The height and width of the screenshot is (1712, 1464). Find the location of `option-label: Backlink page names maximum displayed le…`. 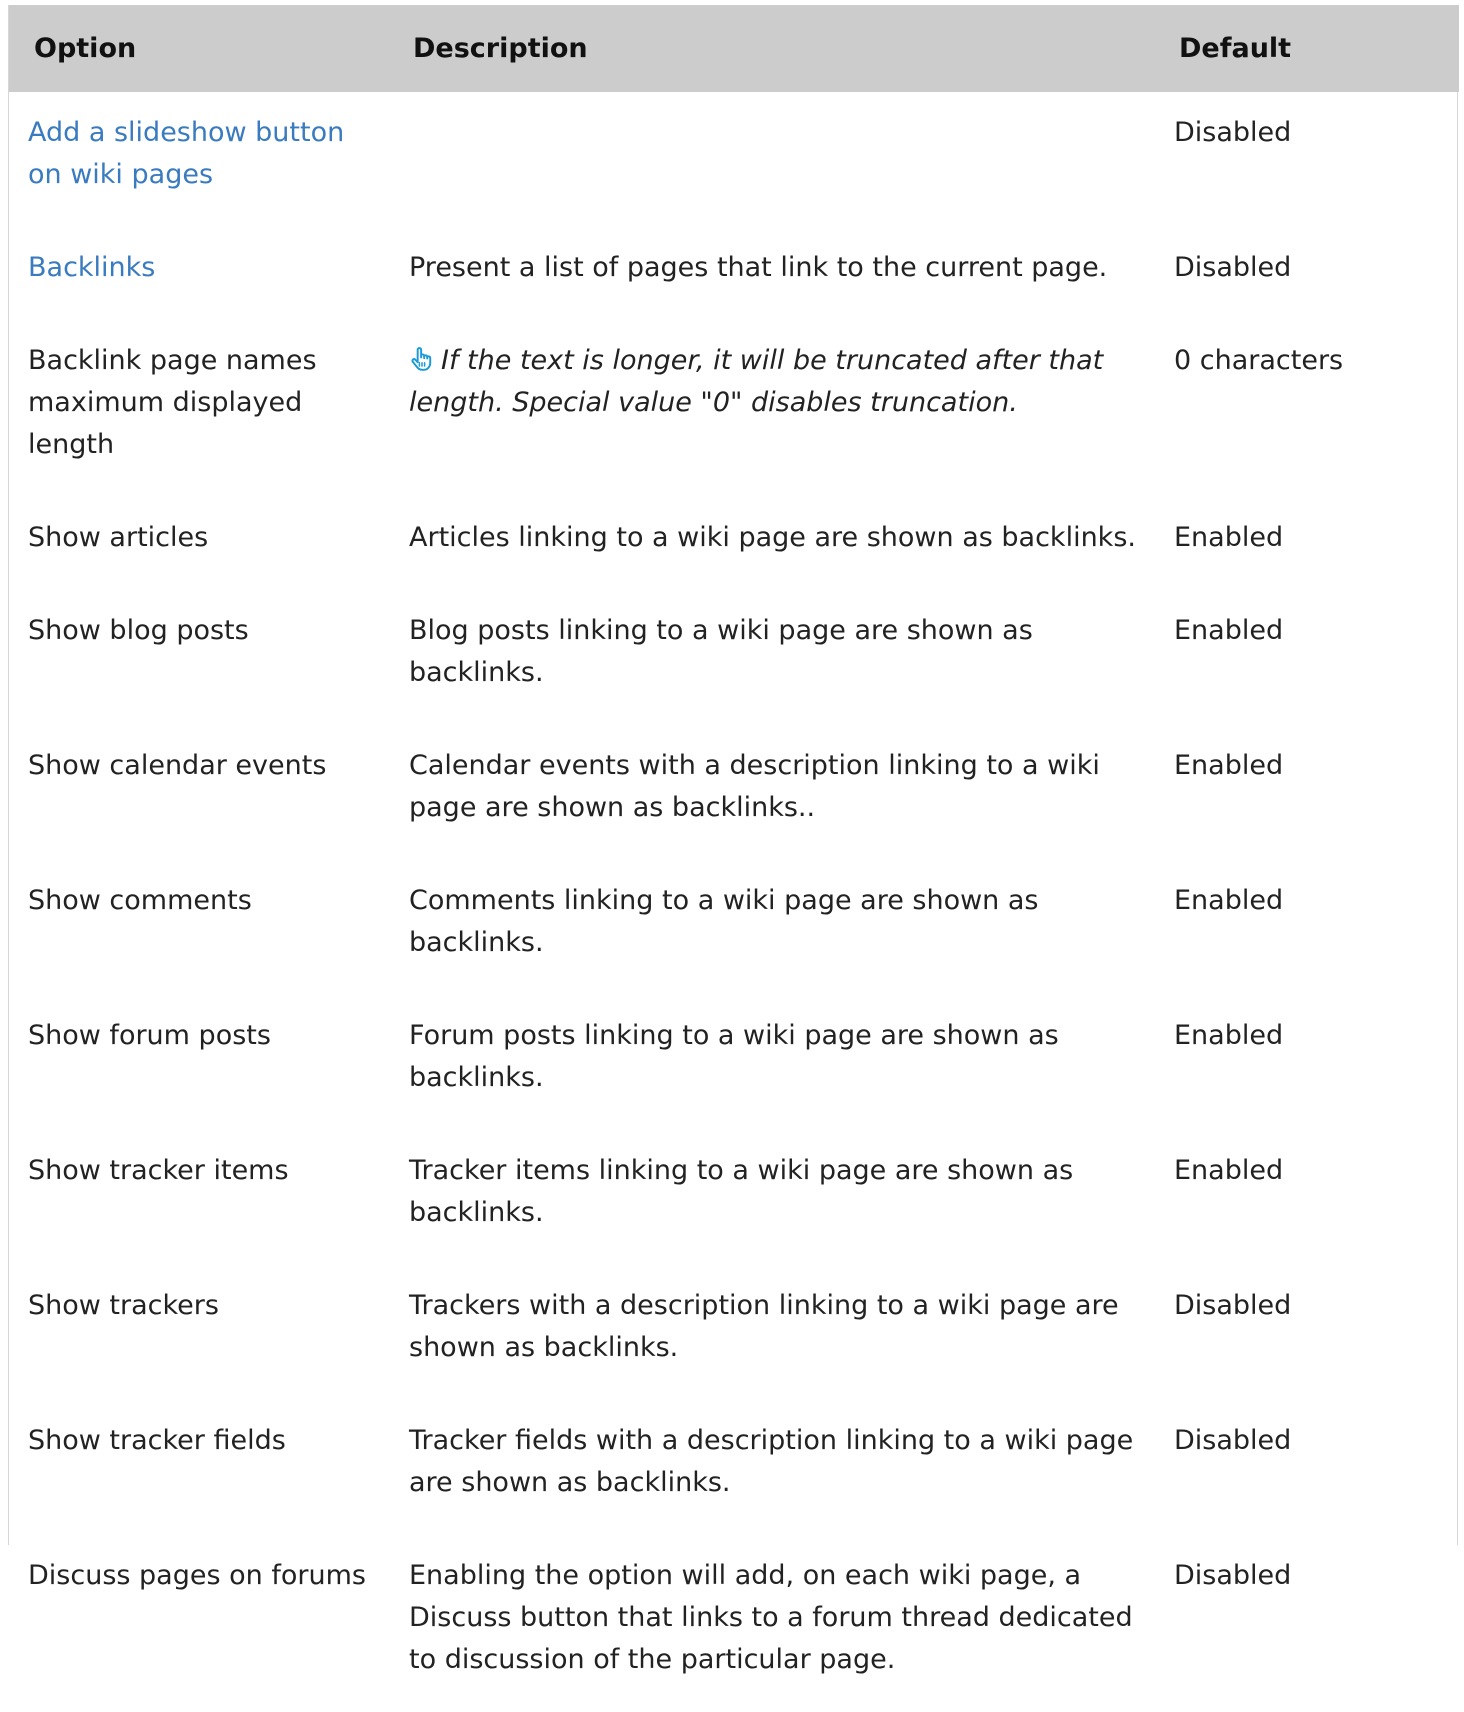

option-label: Backlink page names maximum displayed le… is located at coordinates (172, 402).